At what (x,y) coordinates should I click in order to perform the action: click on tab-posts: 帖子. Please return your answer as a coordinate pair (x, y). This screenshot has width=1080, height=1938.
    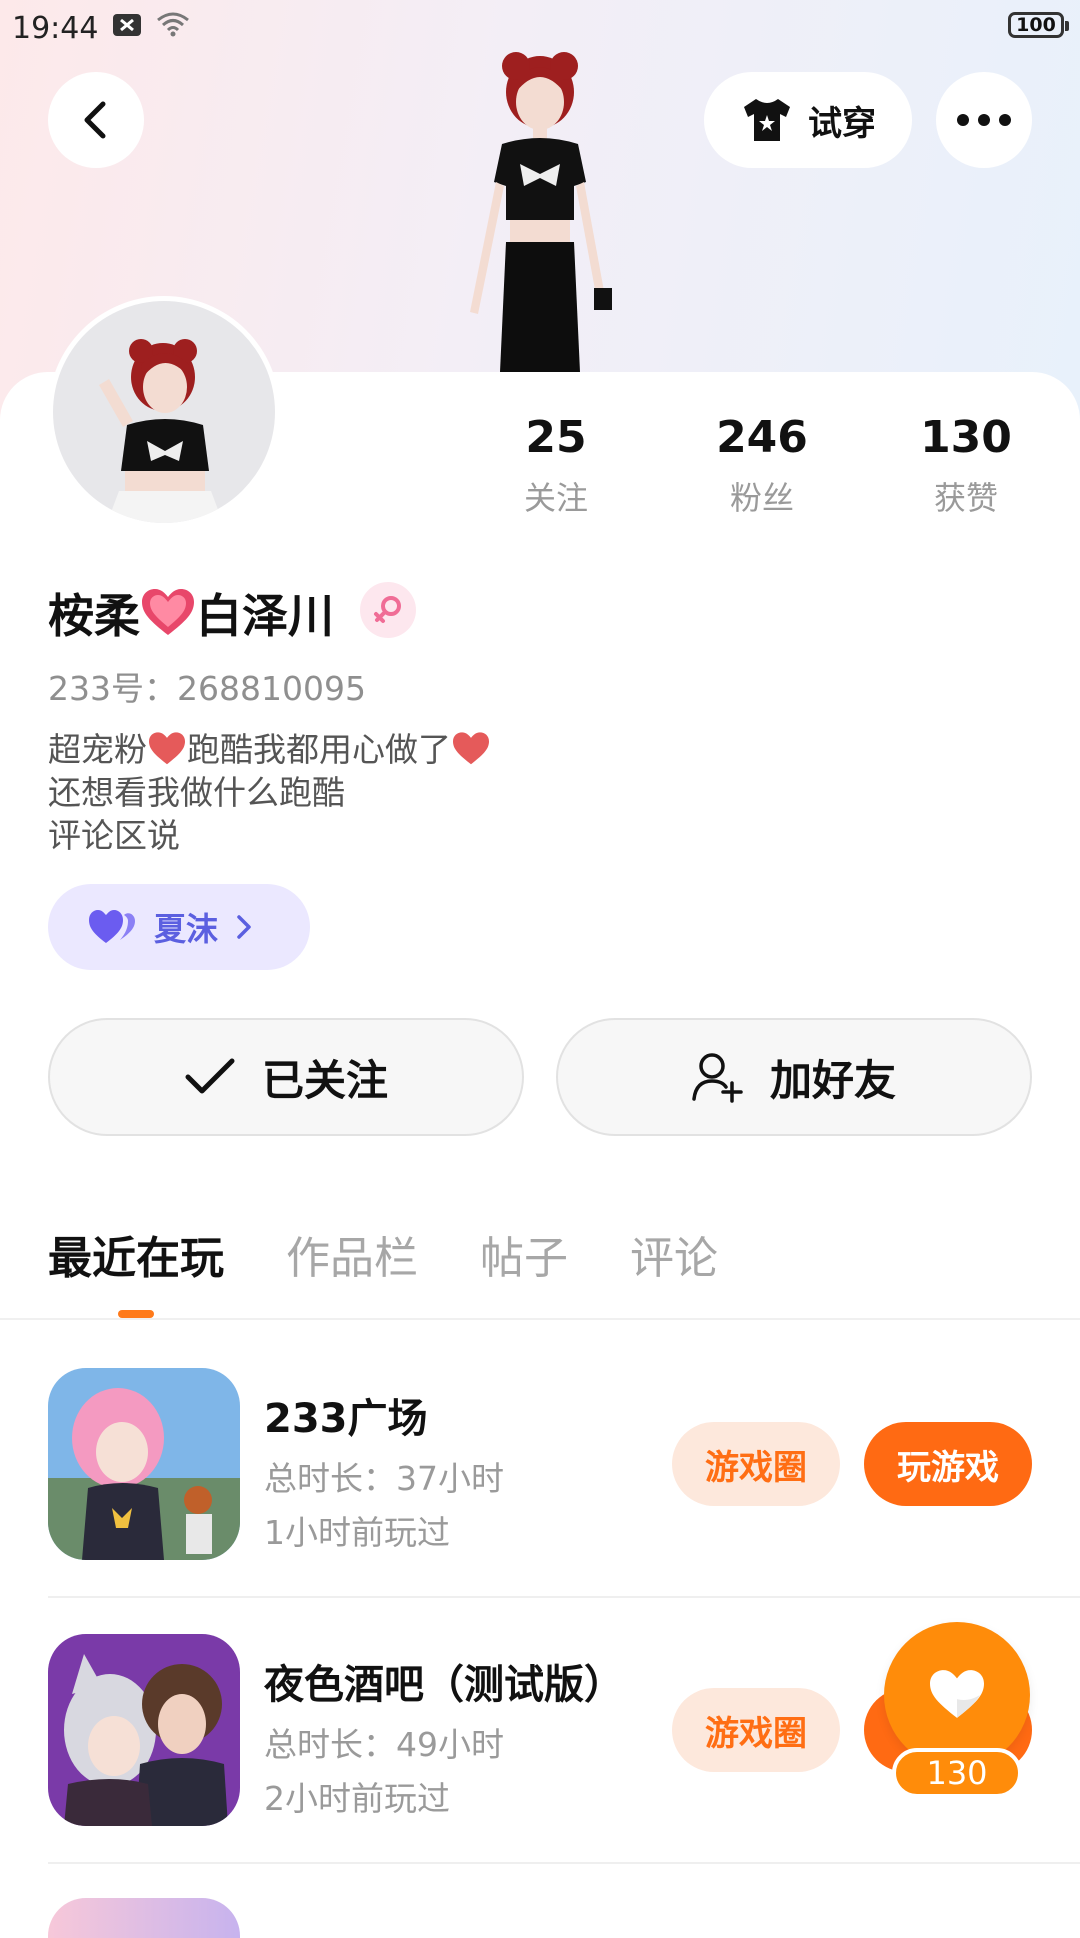
    Looking at the image, I should click on (524, 1254).